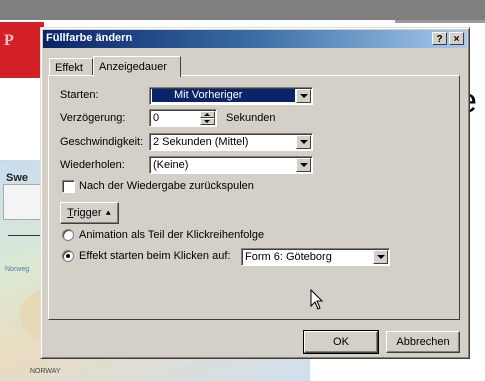 The height and width of the screenshot is (381, 485). What do you see at coordinates (23, 202) in the screenshot?
I see `map-legend` at bounding box center [23, 202].